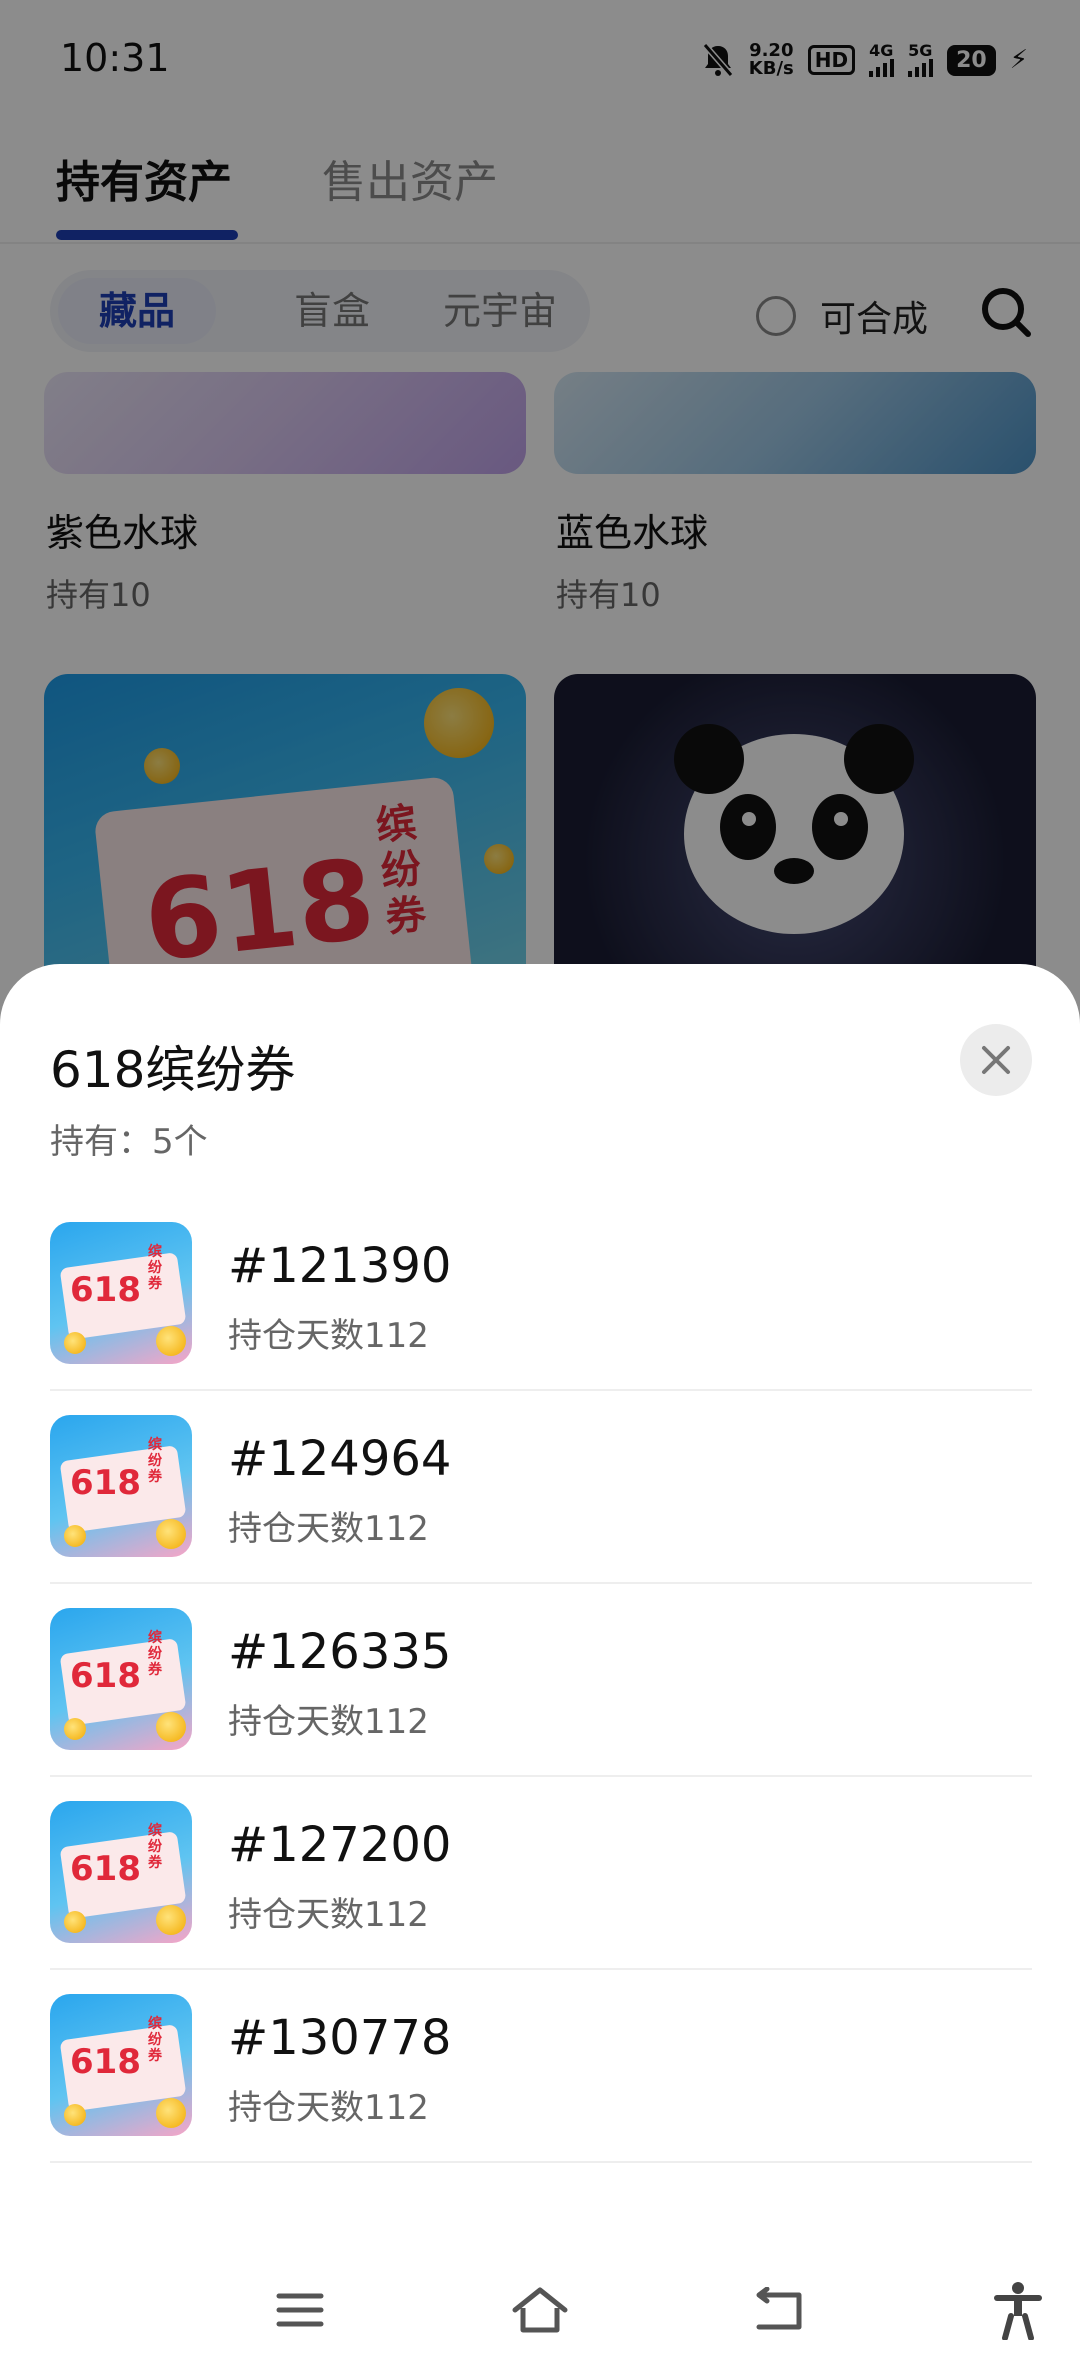  What do you see at coordinates (340, 1459) in the screenshot?
I see `token-id: #124964` at bounding box center [340, 1459].